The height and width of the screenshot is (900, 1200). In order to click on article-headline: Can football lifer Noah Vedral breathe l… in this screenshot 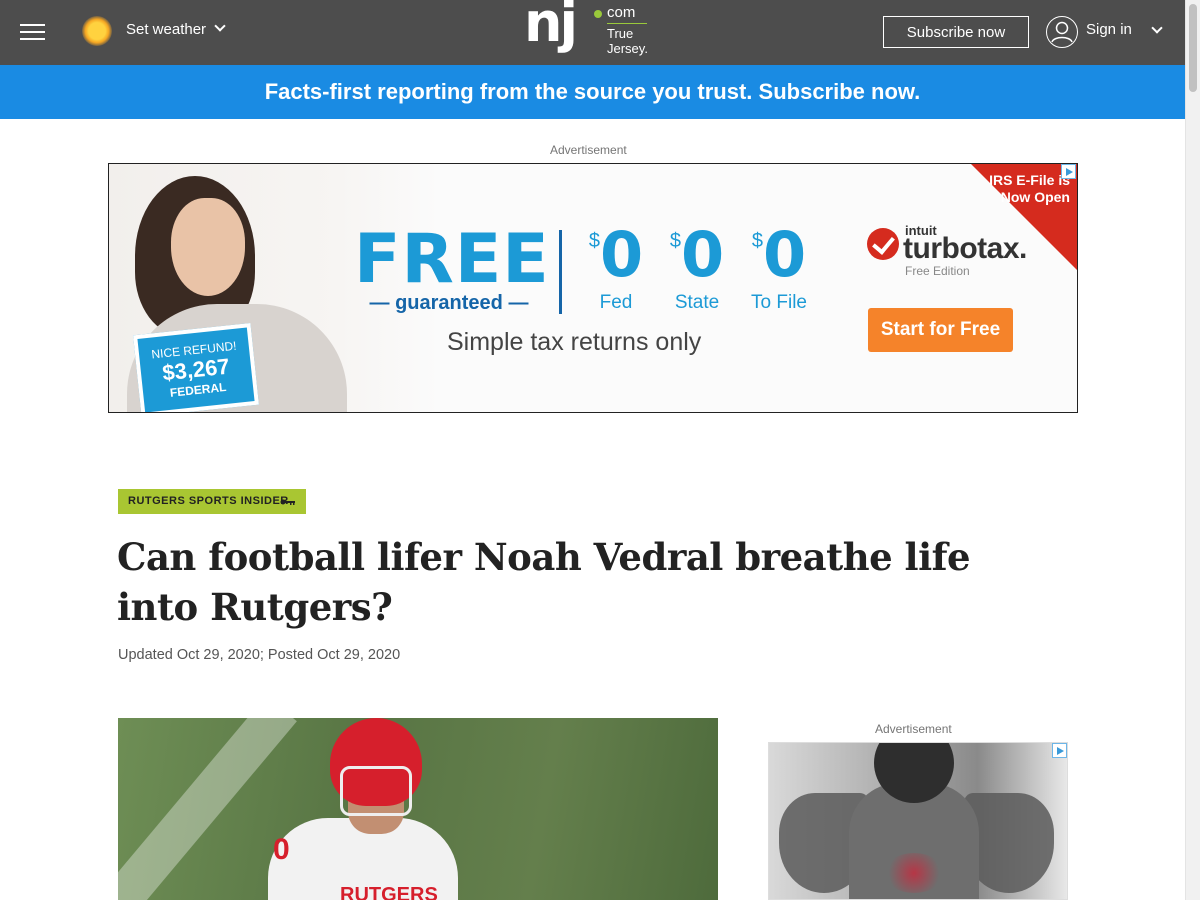, I will do `click(544, 582)`.